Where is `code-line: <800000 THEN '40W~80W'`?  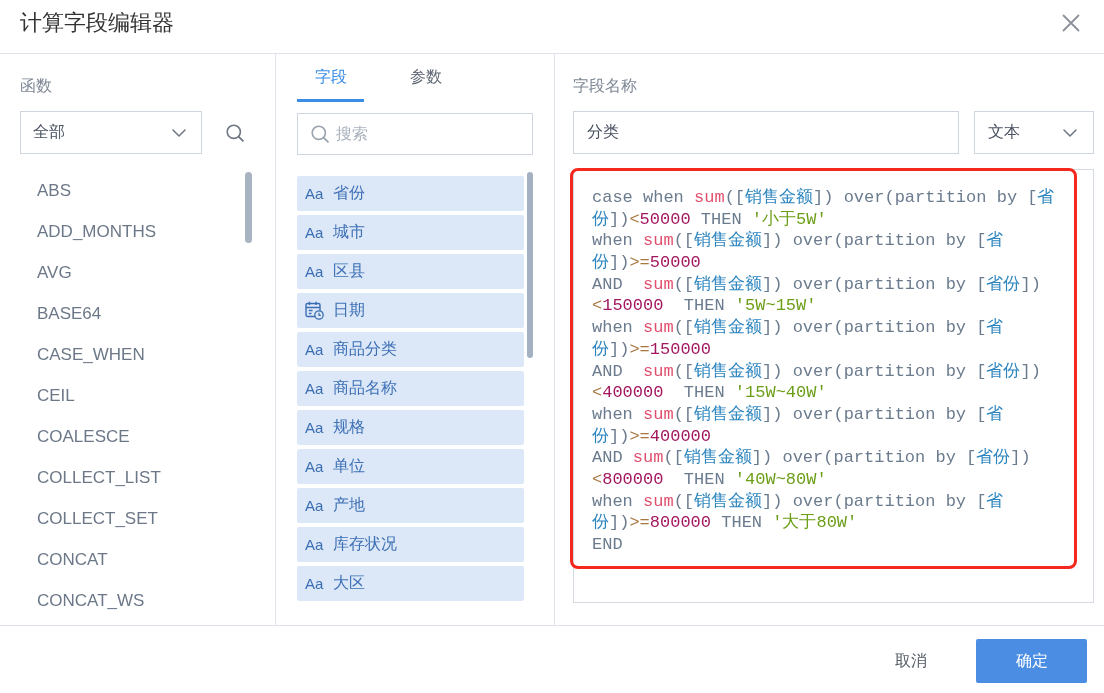 code-line: <800000 THEN '40W~80W' is located at coordinates (709, 479).